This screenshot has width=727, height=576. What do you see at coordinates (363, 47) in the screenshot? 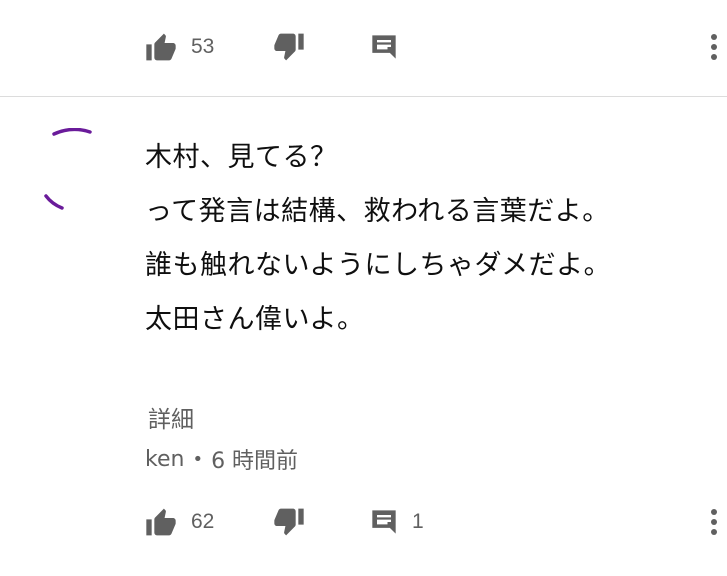
I see `previous-comment-actions: 53` at bounding box center [363, 47].